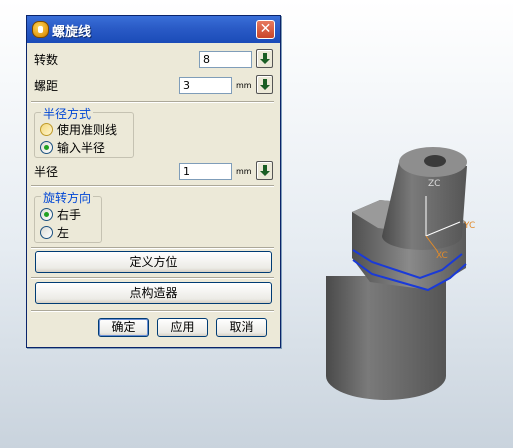 The height and width of the screenshot is (448, 513). I want to click on turns-input: 8, so click(225, 59).